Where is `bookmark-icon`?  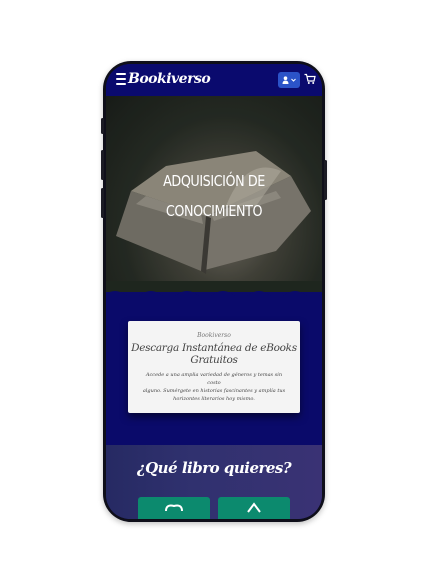
bookmark-icon is located at coordinates (254, 507).